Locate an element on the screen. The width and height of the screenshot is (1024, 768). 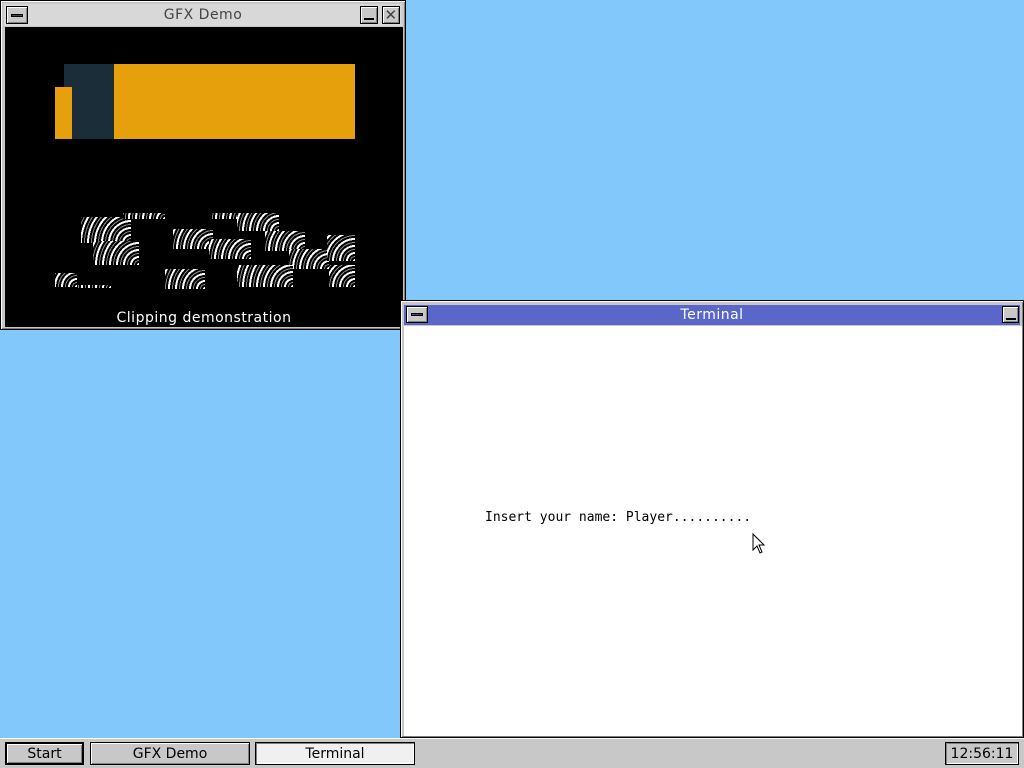
gfx-demo-title: GFX Demo is located at coordinates (203, 15).